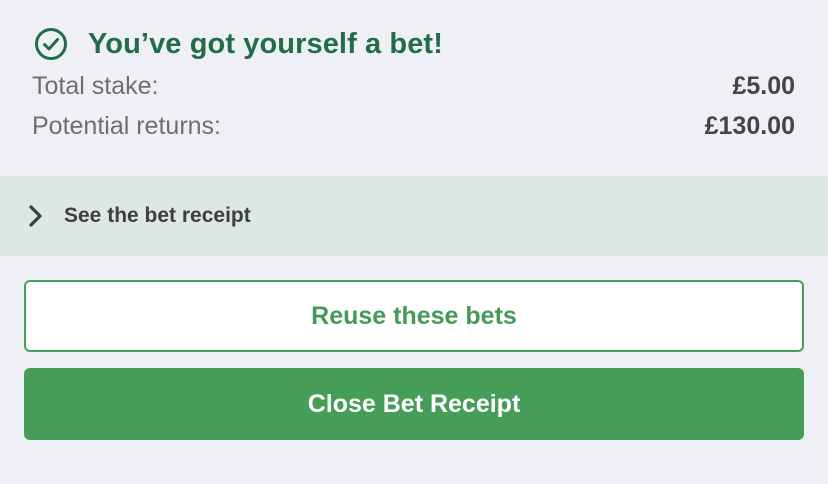 The width and height of the screenshot is (828, 484). Describe the element at coordinates (51, 44) in the screenshot. I see `check-circle-icon` at that location.